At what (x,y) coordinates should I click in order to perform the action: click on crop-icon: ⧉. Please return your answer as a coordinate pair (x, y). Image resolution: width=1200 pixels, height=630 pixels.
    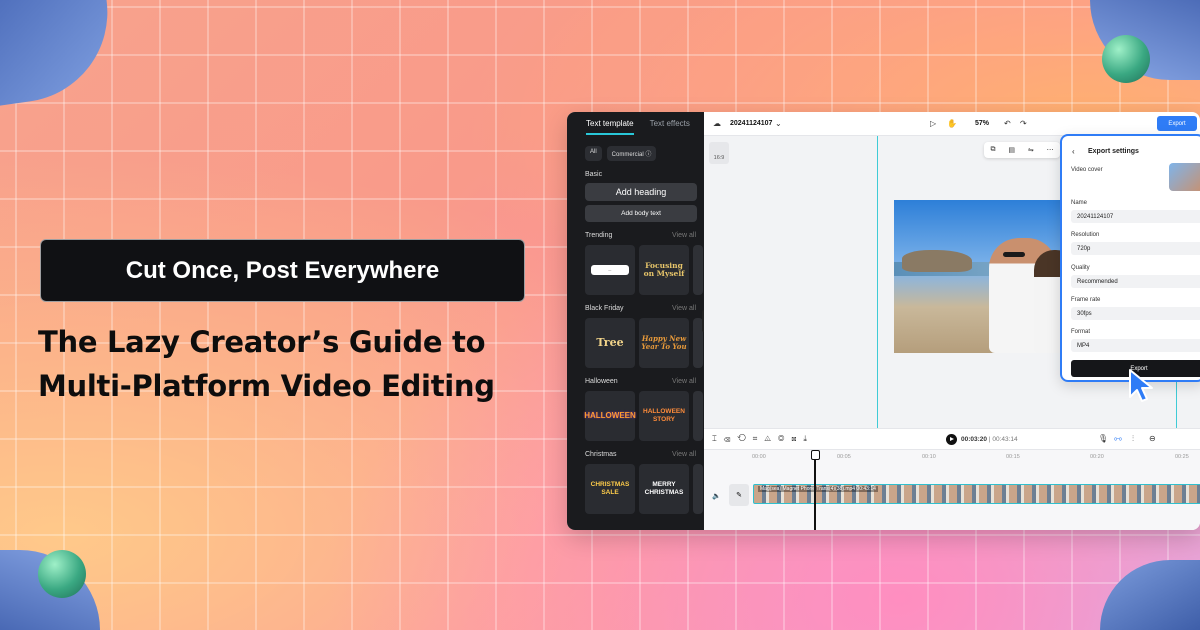
    Looking at the image, I should click on (992, 150).